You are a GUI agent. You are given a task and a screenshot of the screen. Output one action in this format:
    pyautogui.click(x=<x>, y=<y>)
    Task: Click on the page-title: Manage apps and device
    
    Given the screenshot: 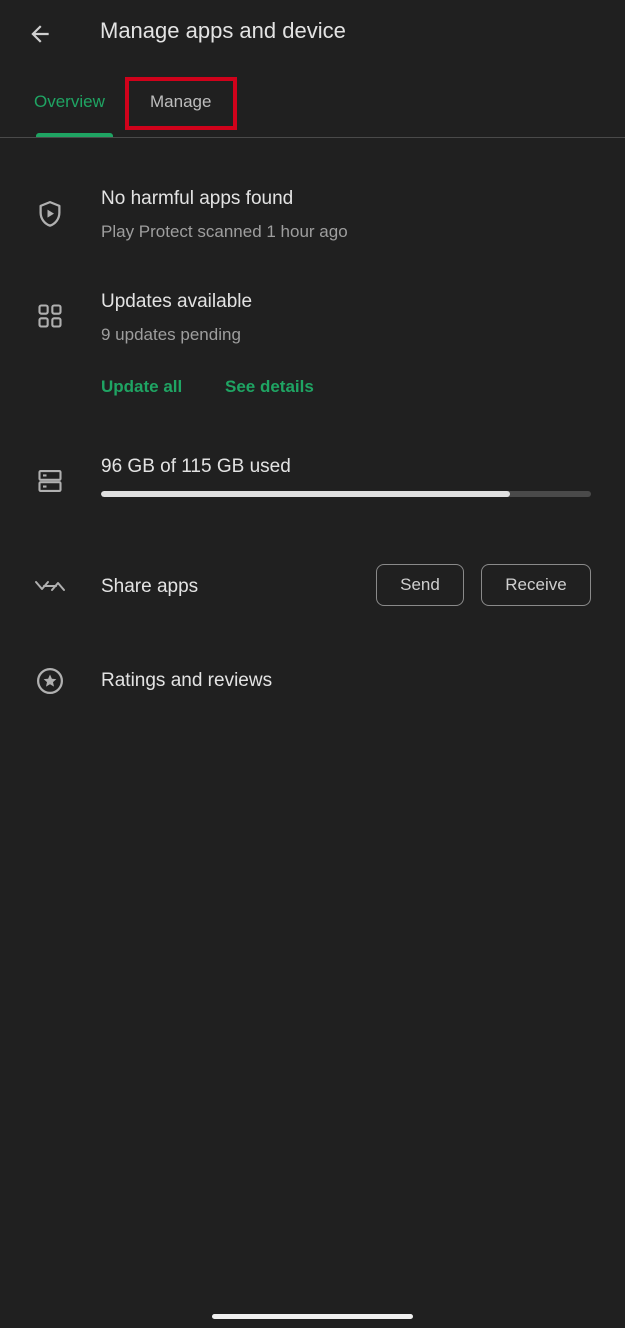 What is the action you would take?
    pyautogui.click(x=223, y=30)
    